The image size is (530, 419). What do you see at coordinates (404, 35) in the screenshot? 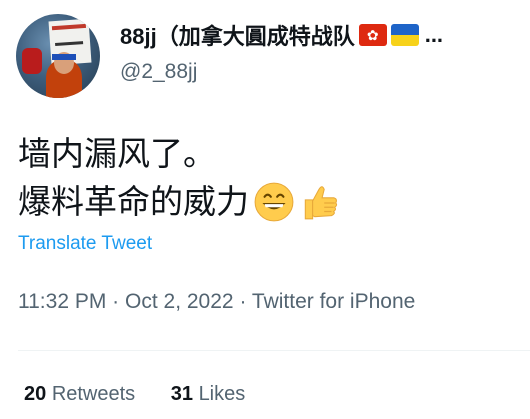
I see `ukraine-flag-icon` at bounding box center [404, 35].